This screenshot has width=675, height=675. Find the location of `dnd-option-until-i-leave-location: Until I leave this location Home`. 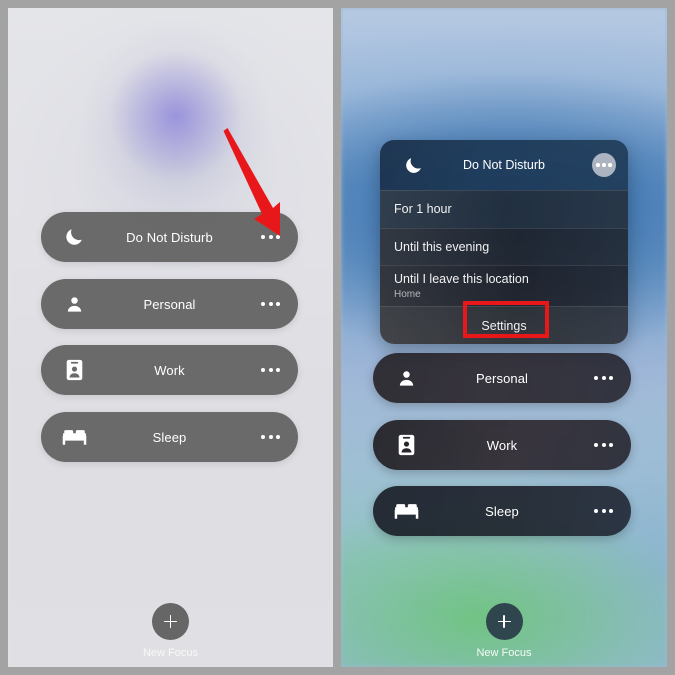

dnd-option-until-i-leave-location: Until I leave this location Home is located at coordinates (504, 285).